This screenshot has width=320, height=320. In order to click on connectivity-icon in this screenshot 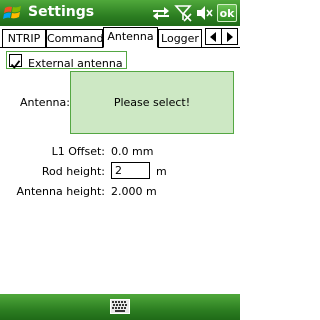, I will do `click(161, 13)`.